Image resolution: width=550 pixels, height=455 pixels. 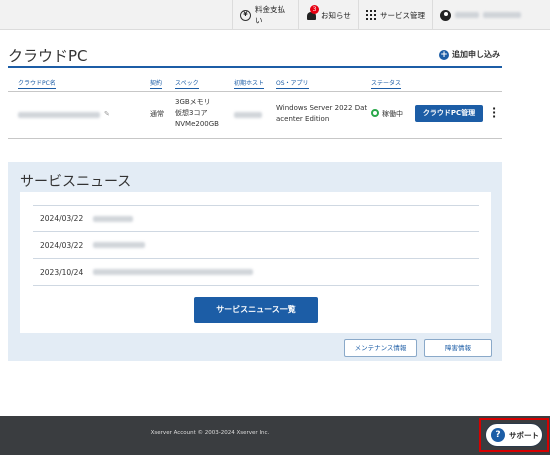 I want to click on cloud-pc-manage-button: クラウドPC管理, so click(x=449, y=113).